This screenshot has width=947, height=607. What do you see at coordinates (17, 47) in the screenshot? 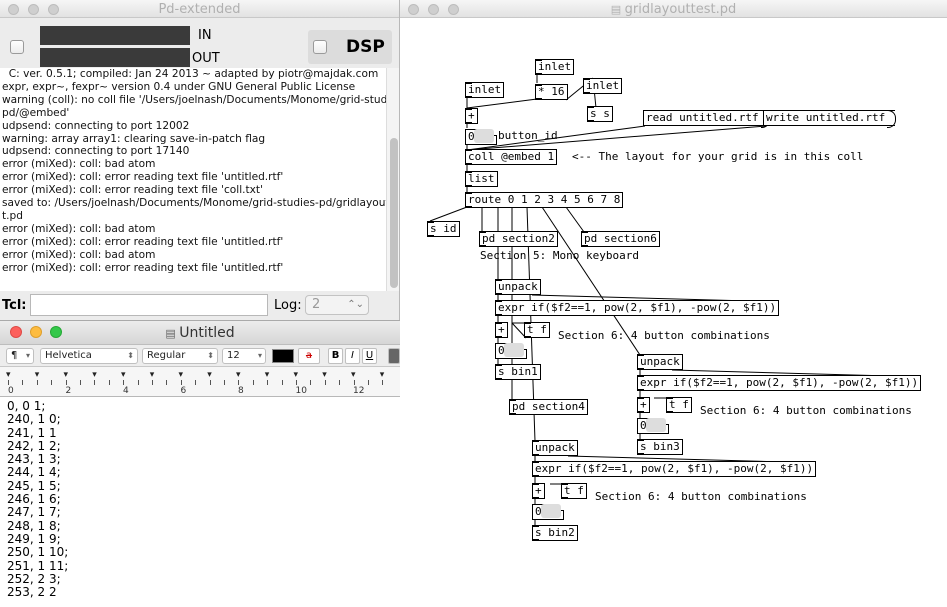
I see `audio-in-checkbox` at bounding box center [17, 47].